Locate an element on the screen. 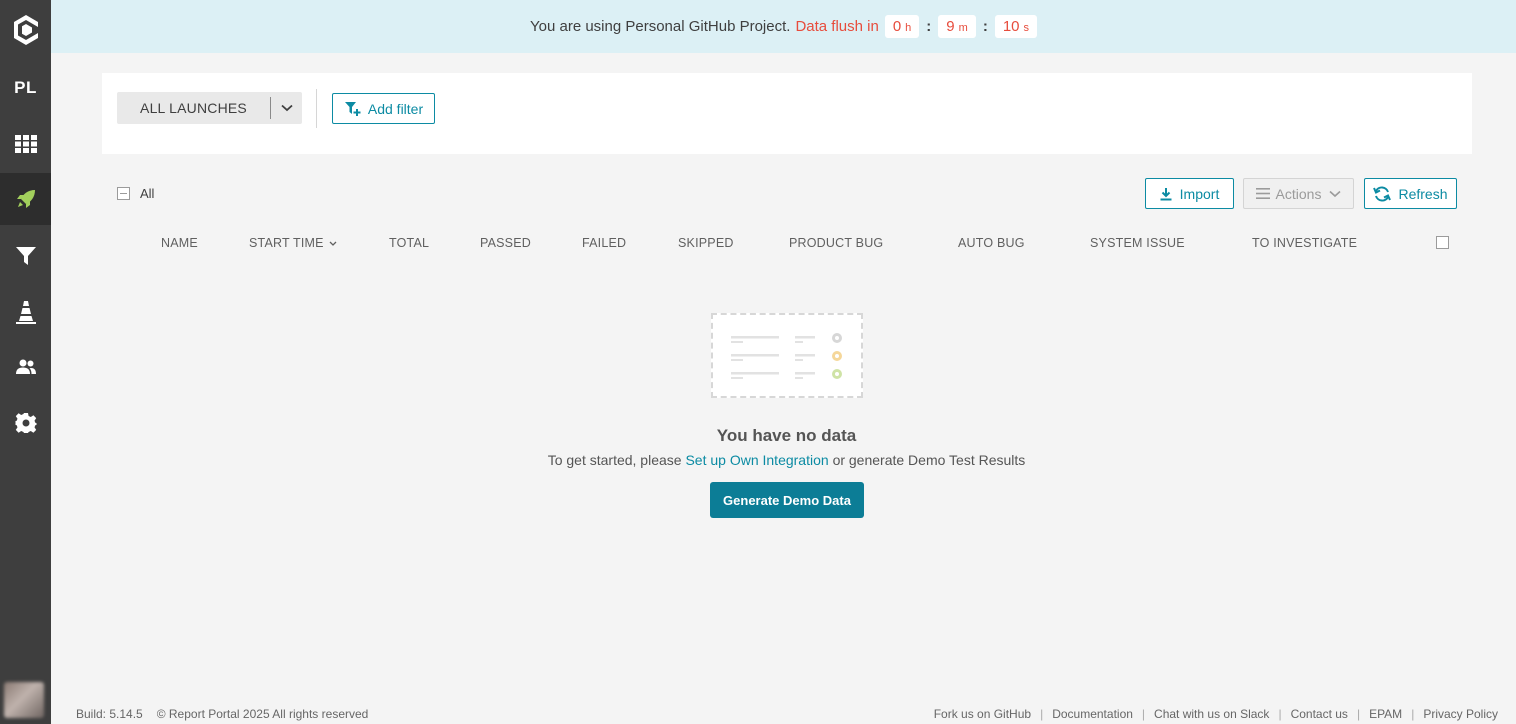  select-all-label: All is located at coordinates (147, 193).